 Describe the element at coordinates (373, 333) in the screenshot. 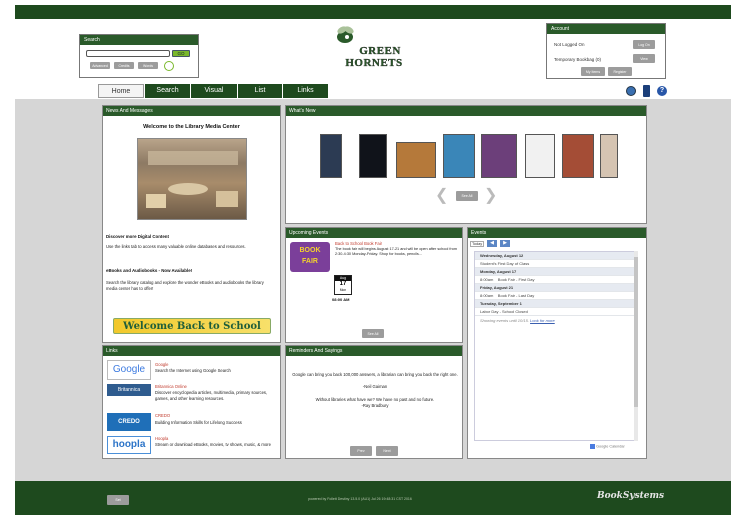

I see `see-all-events-button: See All` at that location.